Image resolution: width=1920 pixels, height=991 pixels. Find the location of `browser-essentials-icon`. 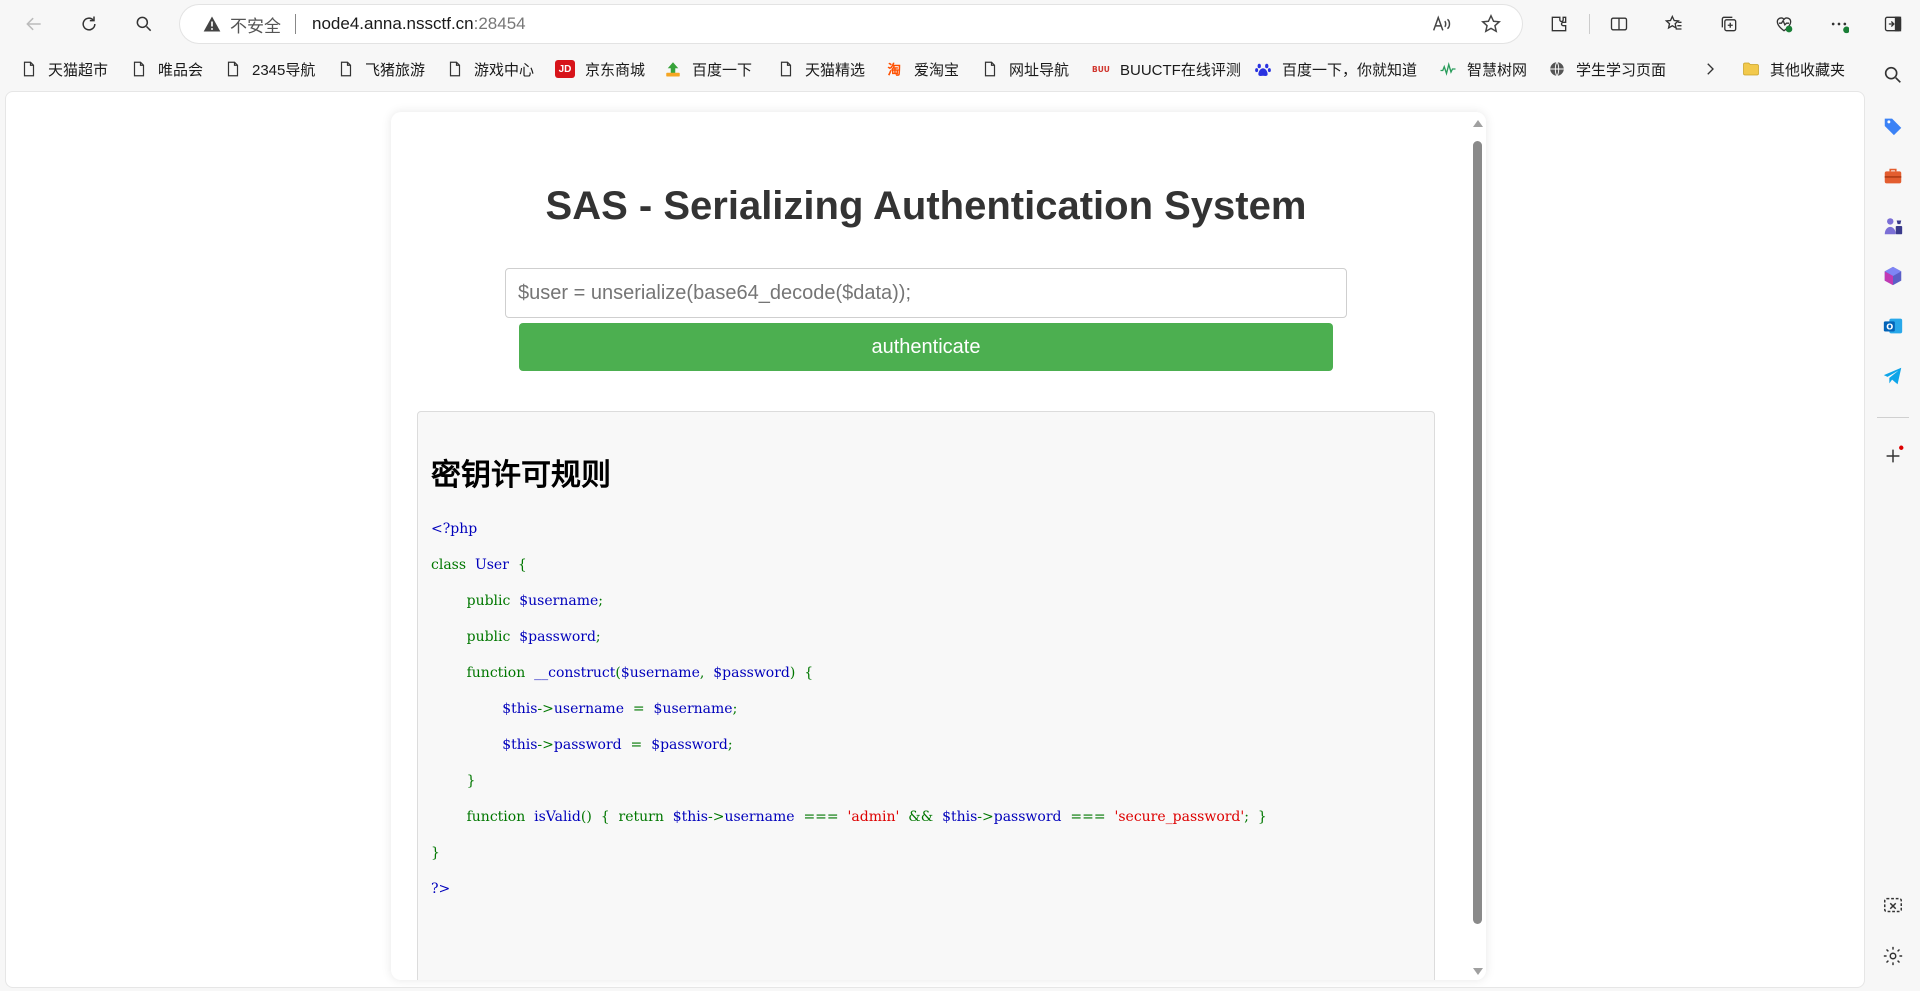

browser-essentials-icon is located at coordinates (1784, 24).